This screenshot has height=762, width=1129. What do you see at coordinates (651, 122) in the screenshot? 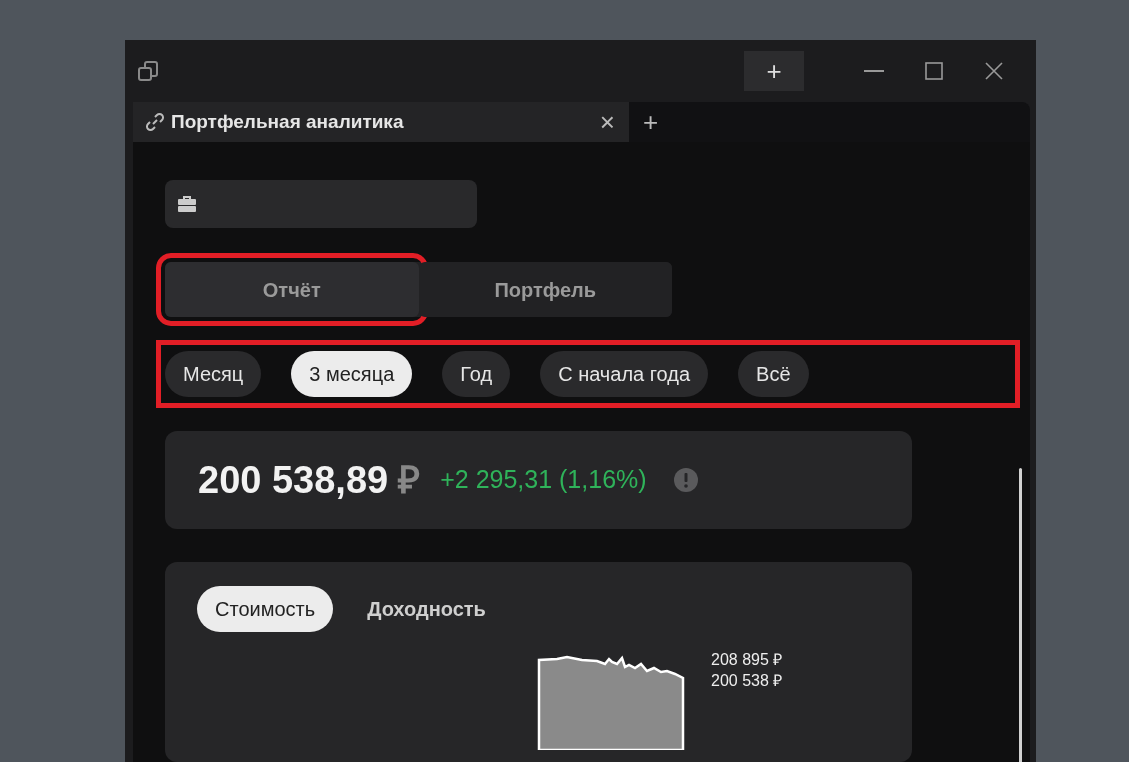
I see `add-tab-button: +` at bounding box center [651, 122].